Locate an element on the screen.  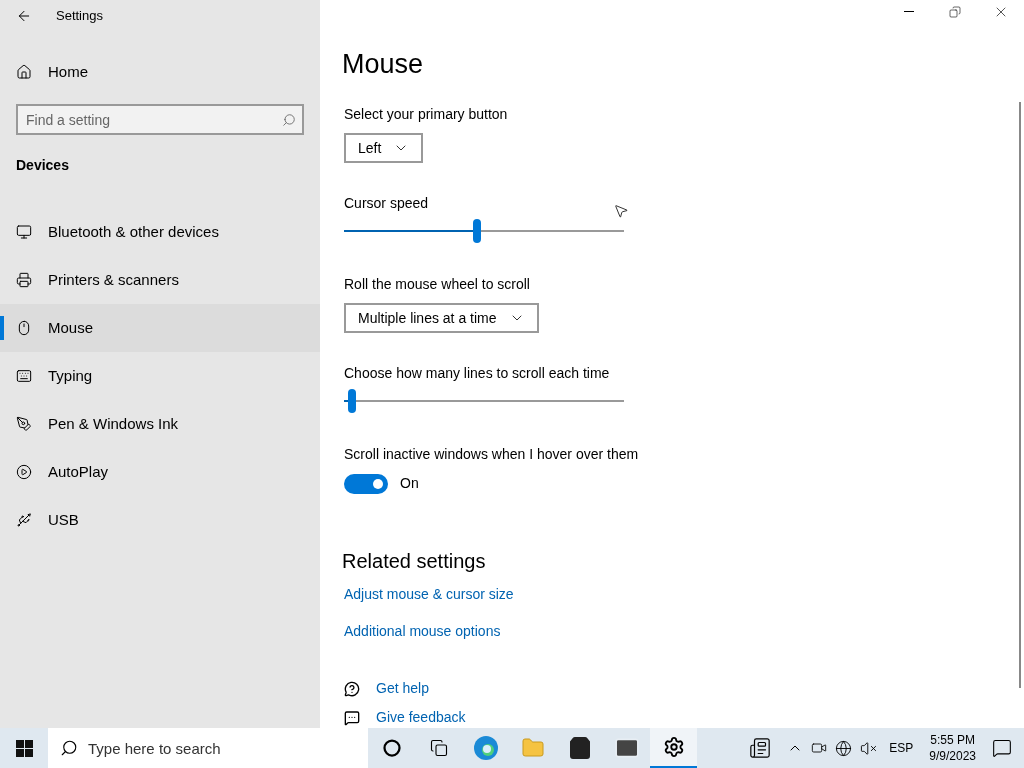
minimize-icon is located at coordinates (909, 12).